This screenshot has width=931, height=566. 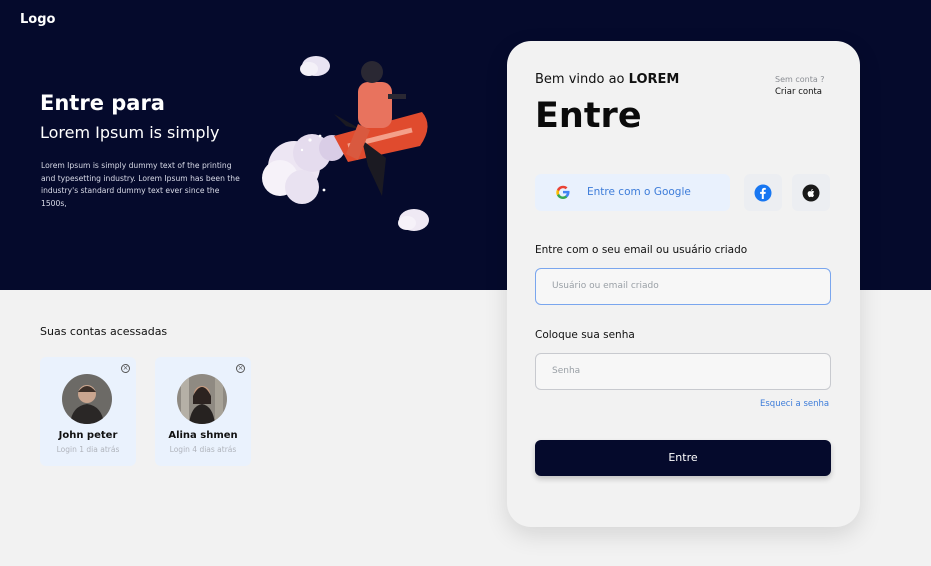 What do you see at coordinates (641, 250) in the screenshot?
I see `user-field-label: Entre com o seu email ou usuário criado` at bounding box center [641, 250].